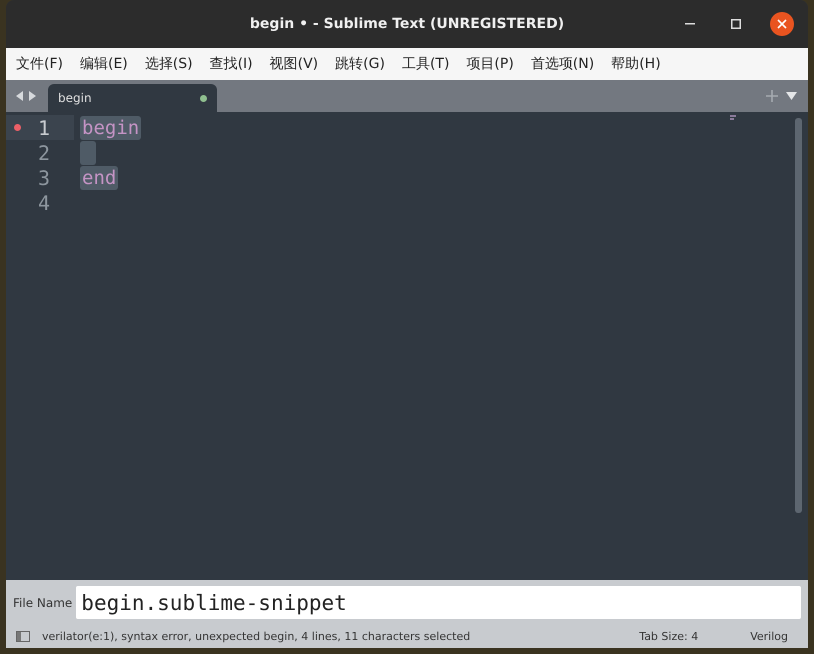 This screenshot has height=654, width=814. Describe the element at coordinates (256, 636) in the screenshot. I see `status-message: verilator(e:1), syntax error, unexpected begin, 4 lines, 11 characters selected` at that location.